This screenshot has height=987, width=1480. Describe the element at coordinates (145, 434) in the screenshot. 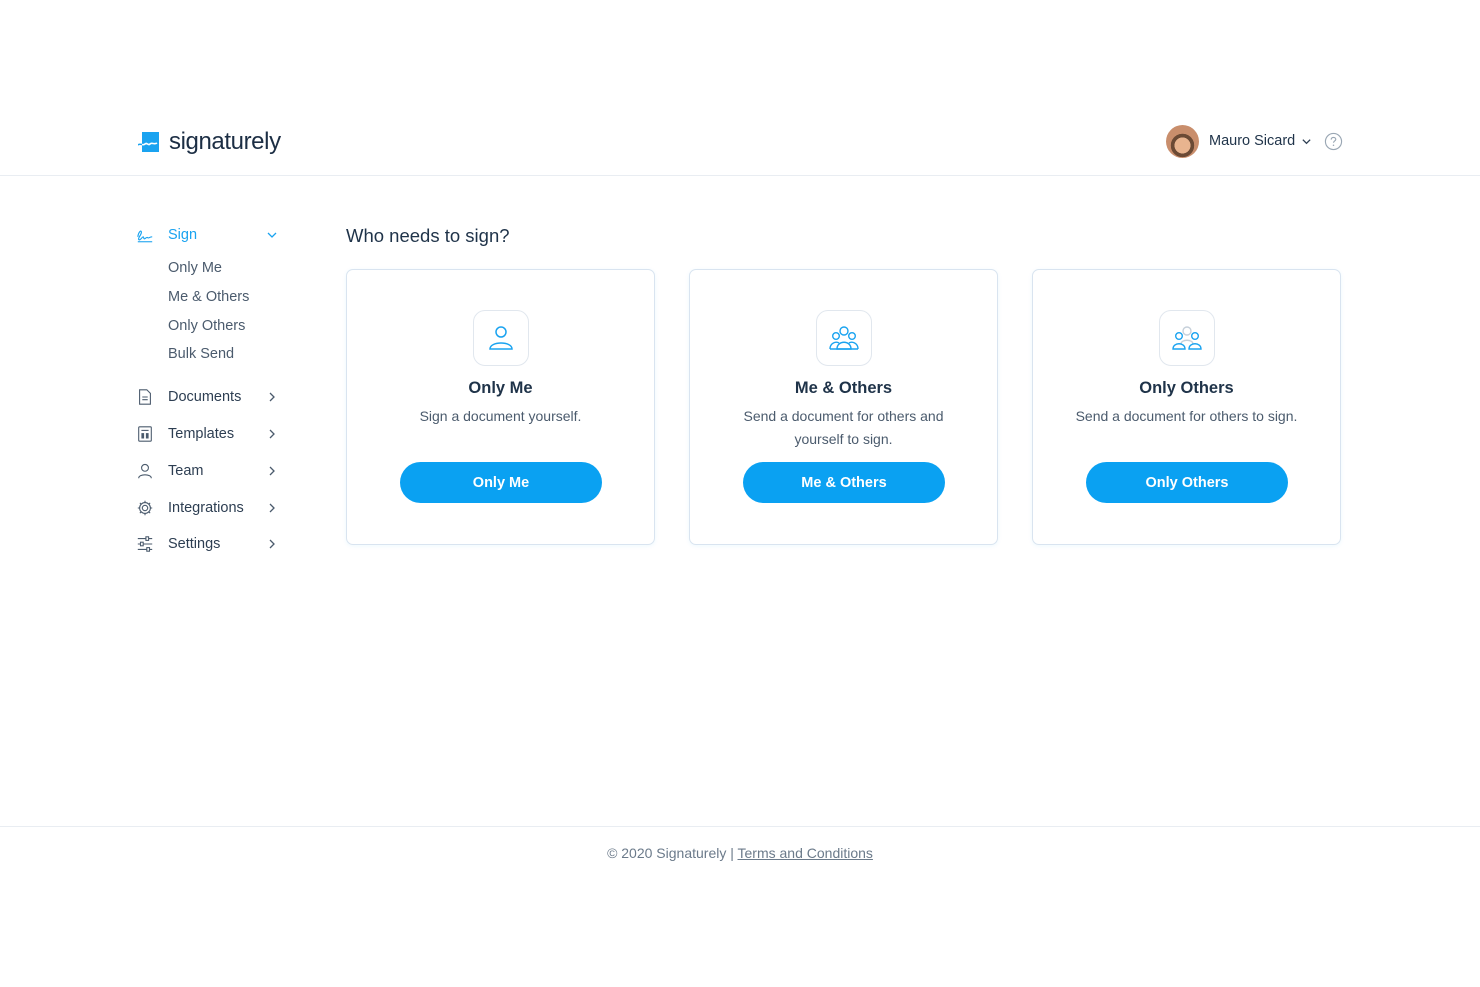

I see `template-icon` at that location.